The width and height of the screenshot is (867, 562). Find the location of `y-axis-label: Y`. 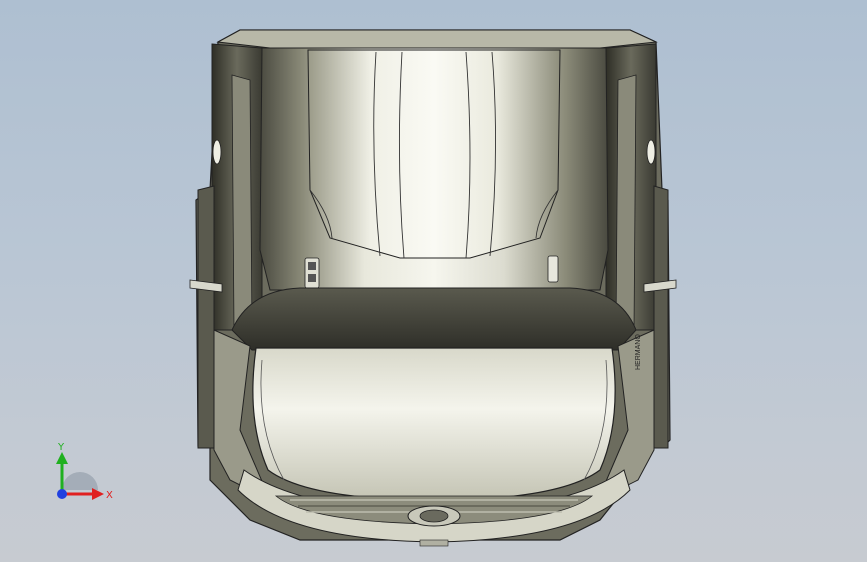

y-axis-label: Y is located at coordinates (61, 447).